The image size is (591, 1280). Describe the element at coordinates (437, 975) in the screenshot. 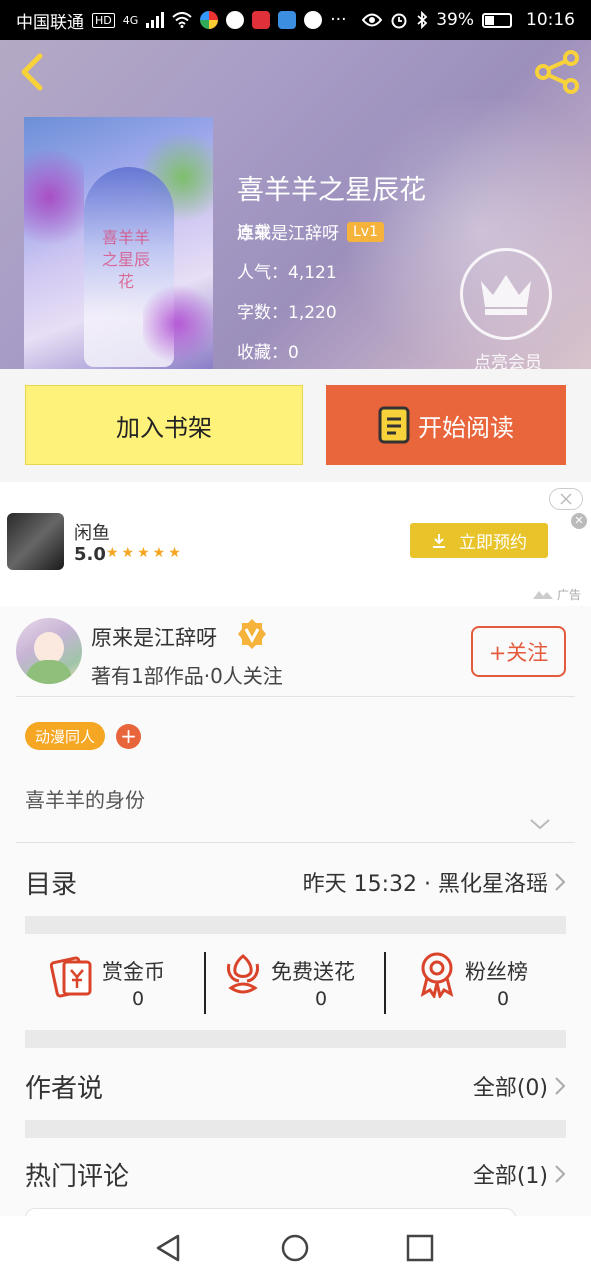

I see `medal-icon` at that location.